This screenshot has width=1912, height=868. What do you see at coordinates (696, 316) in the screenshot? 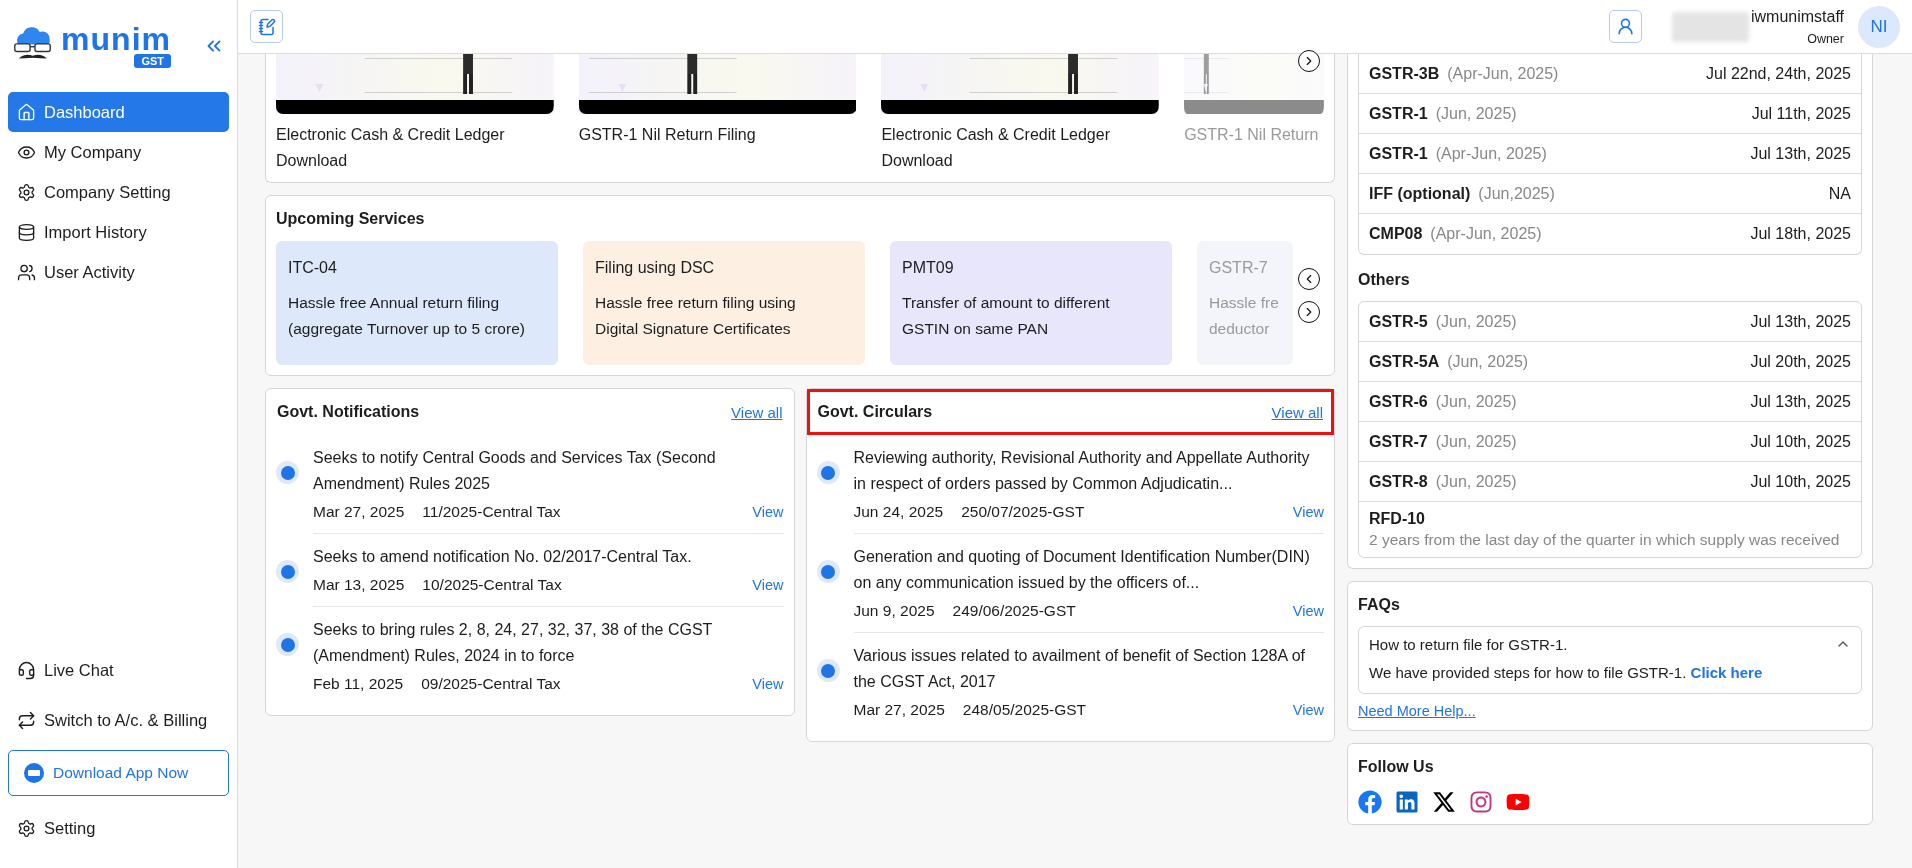
I see `service-description: Hassle free return filing using Digital Signature Certificates` at bounding box center [696, 316].